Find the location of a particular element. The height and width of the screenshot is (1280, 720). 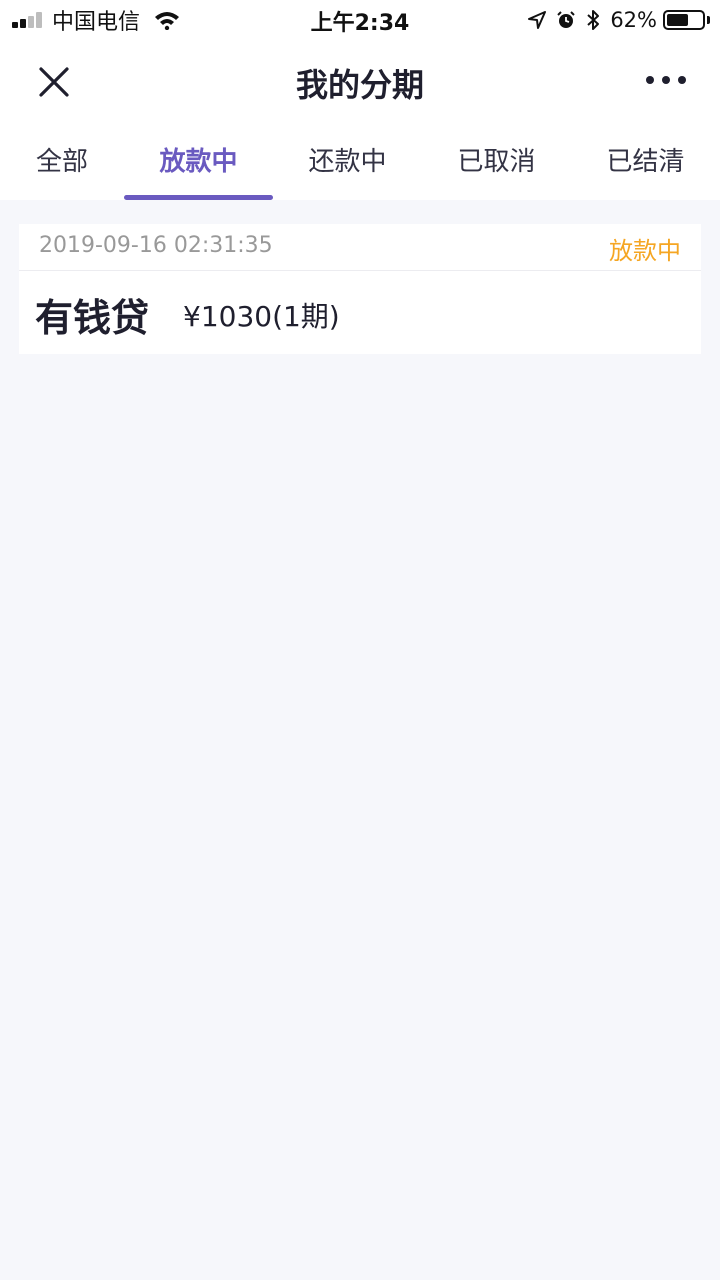

tab-settled: 已结清 is located at coordinates (645, 162).